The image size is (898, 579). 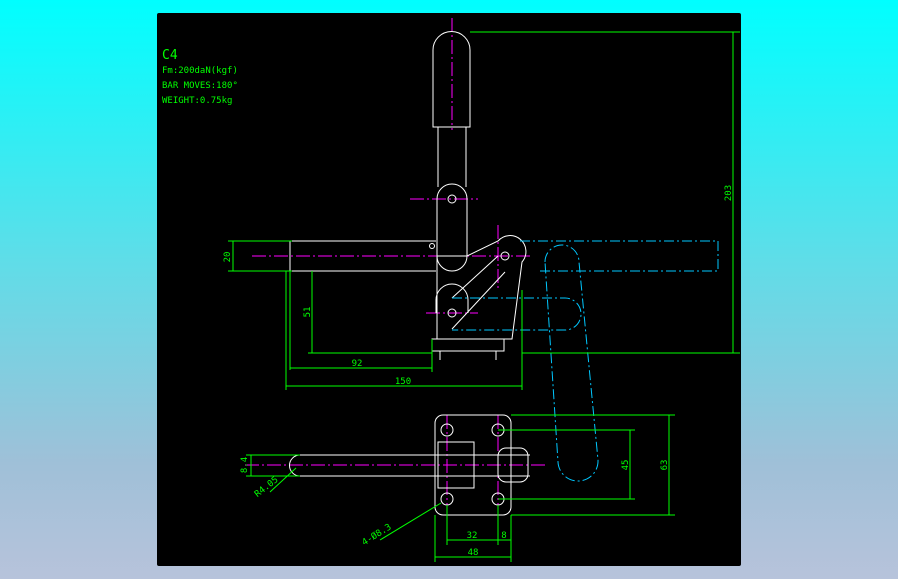 What do you see at coordinates (403, 382) in the screenshot?
I see `dim-150: 150` at bounding box center [403, 382].